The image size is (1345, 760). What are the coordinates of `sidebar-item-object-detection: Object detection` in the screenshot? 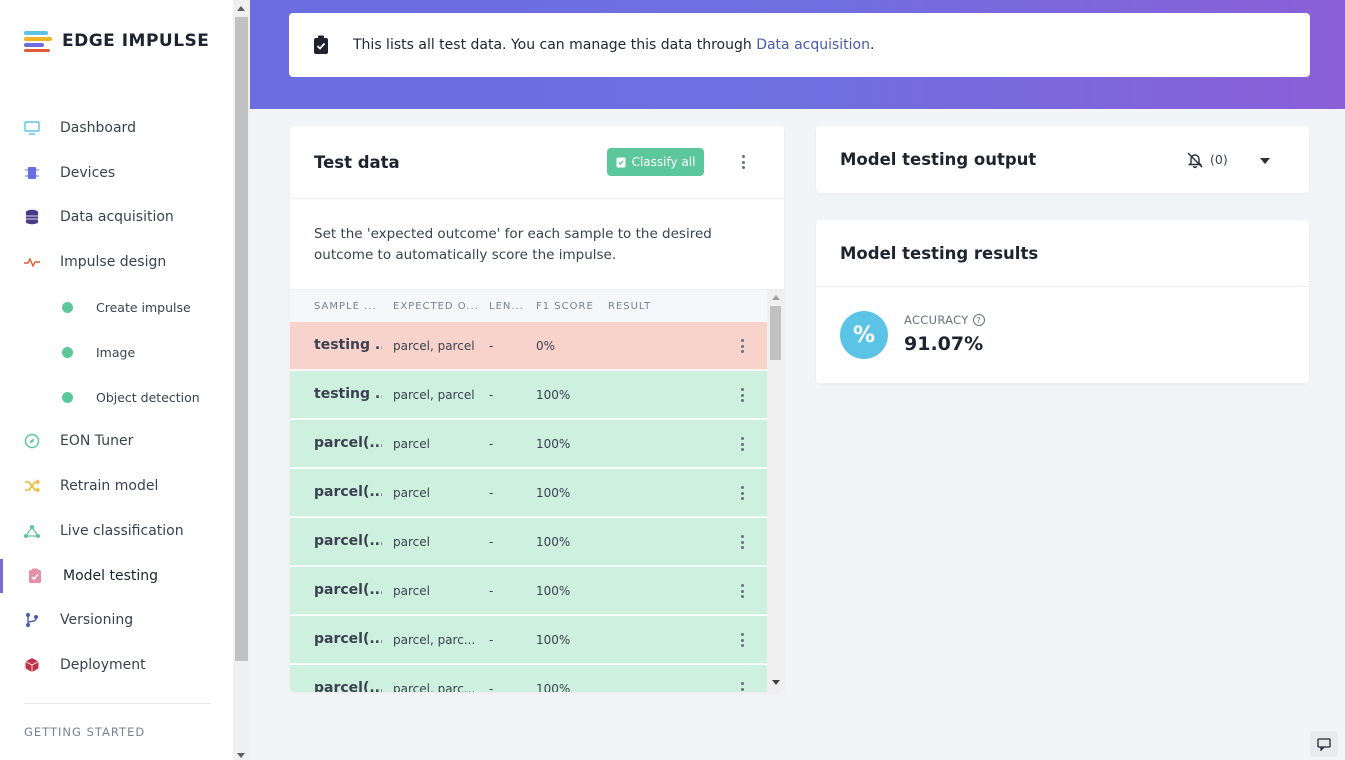 It's located at (116, 397).